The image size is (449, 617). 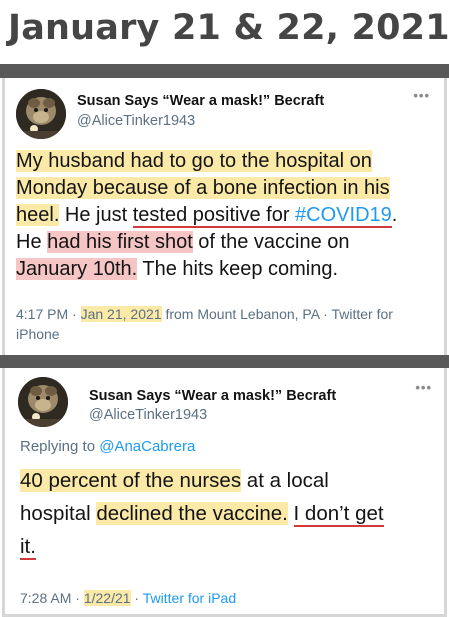 What do you see at coordinates (60, 446) in the screenshot?
I see `replying-label: Replying to` at bounding box center [60, 446].